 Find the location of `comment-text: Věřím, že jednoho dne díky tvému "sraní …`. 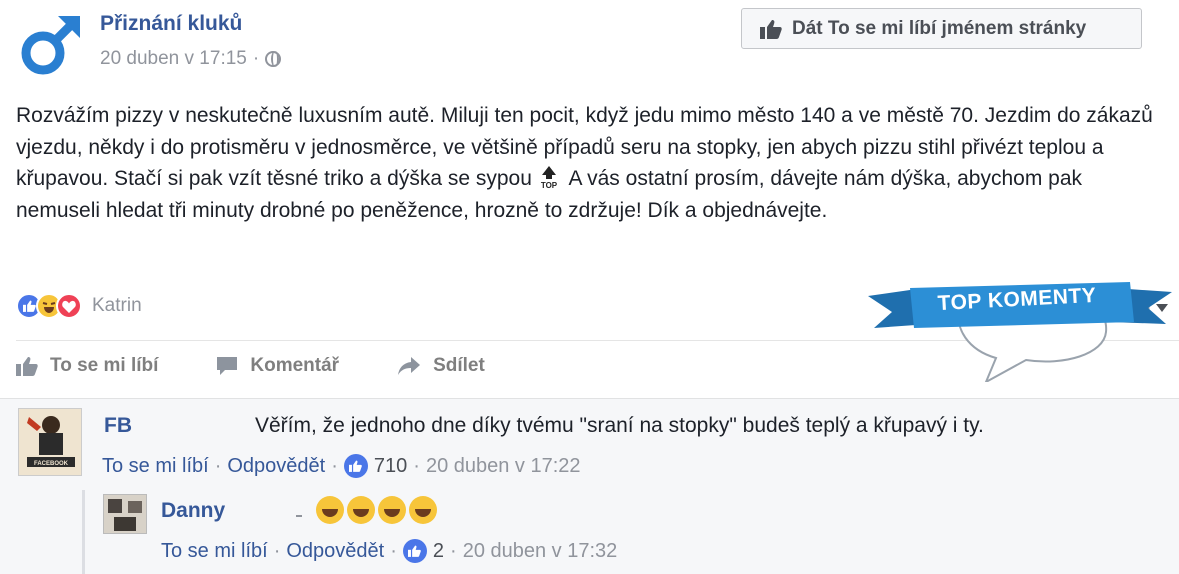

comment-text: Věřím, že jednoho dne díky tvému "sraní … is located at coordinates (619, 425).